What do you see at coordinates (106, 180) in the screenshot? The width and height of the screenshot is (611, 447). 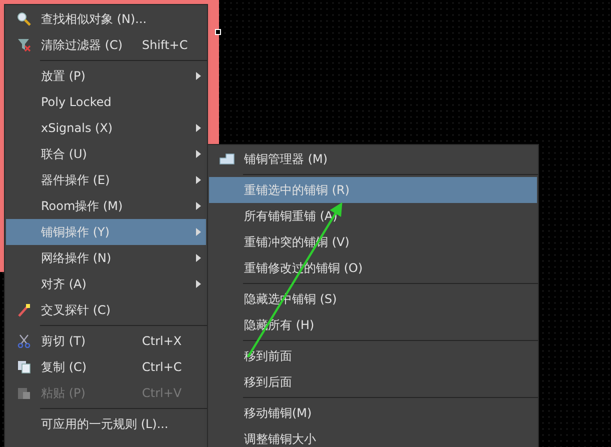 I see `menu-item: 器件操作 (E)` at bounding box center [106, 180].